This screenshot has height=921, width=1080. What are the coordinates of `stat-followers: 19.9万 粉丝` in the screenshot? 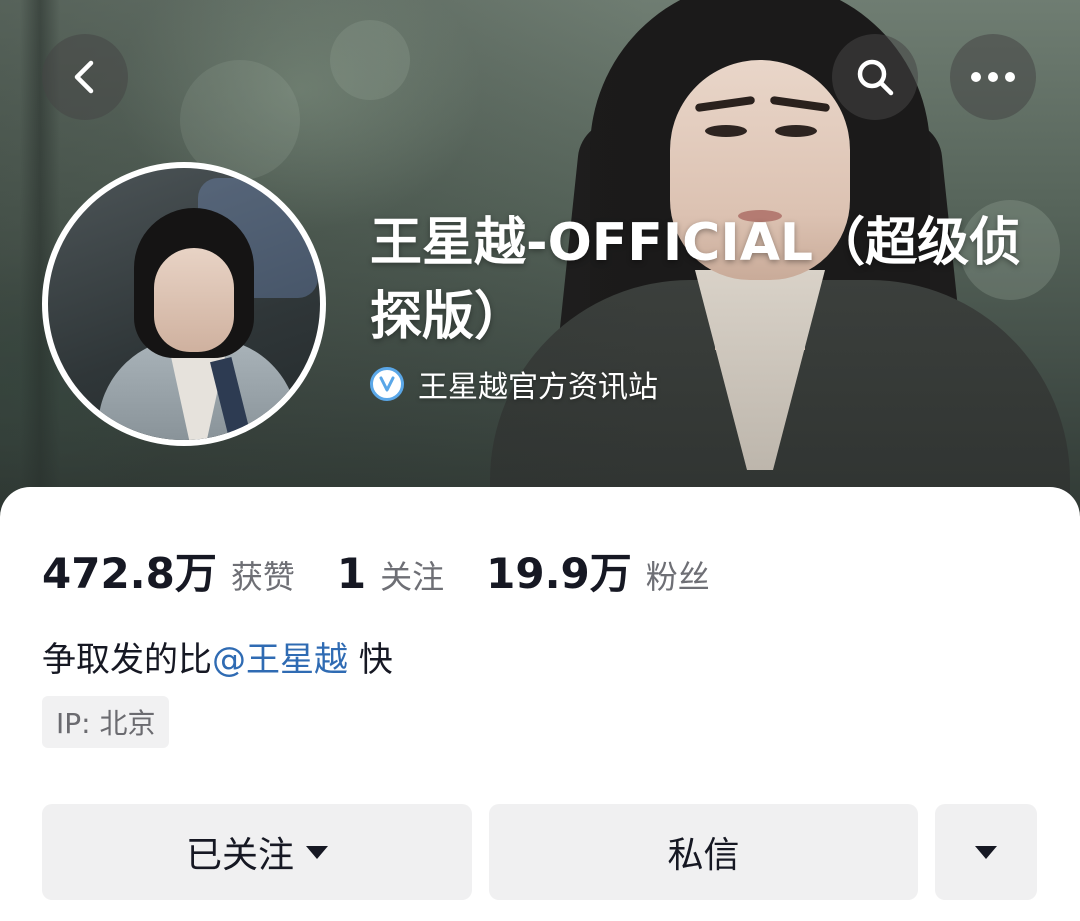 It's located at (598, 570).